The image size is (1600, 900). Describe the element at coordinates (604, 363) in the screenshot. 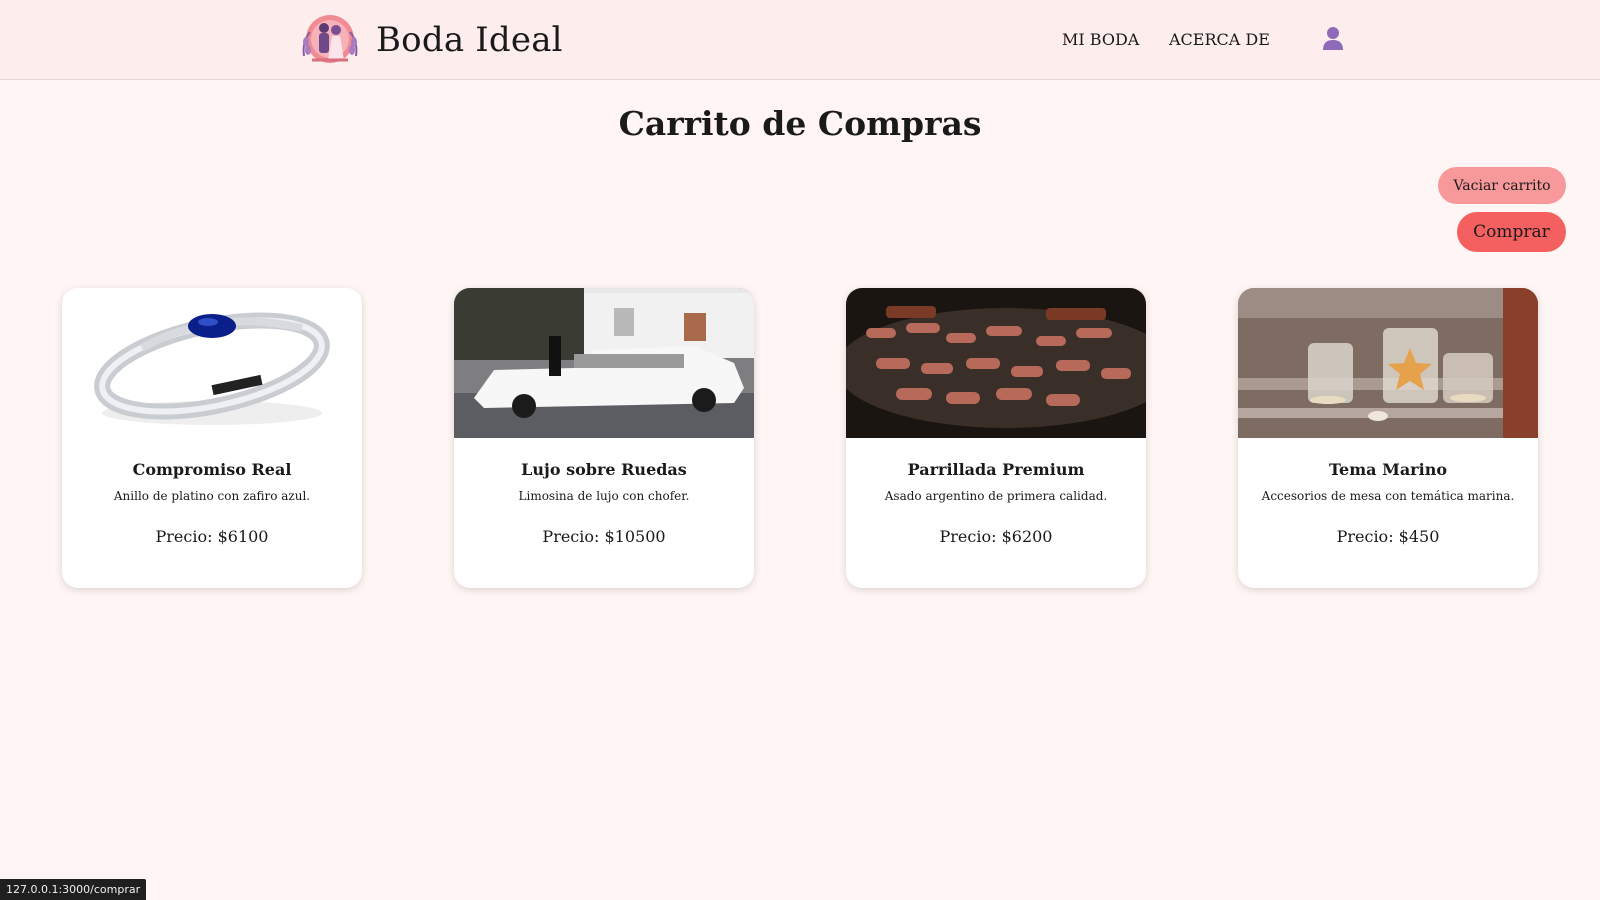

I see `limousine-image` at that location.